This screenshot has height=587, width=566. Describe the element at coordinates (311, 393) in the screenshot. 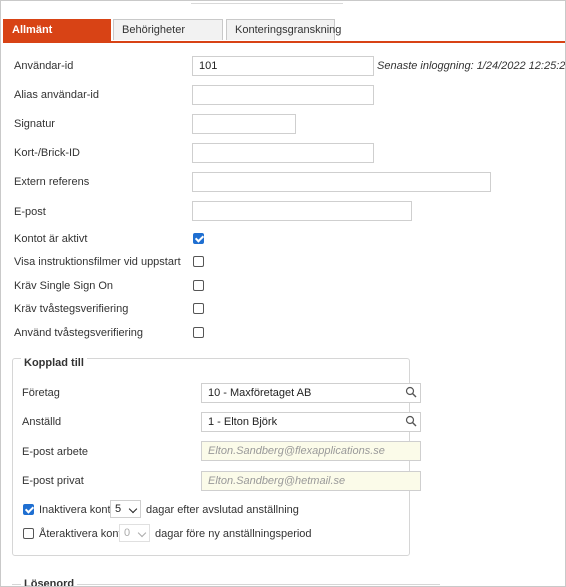

I see `company-field: 10 - Maxföretaget AB` at that location.